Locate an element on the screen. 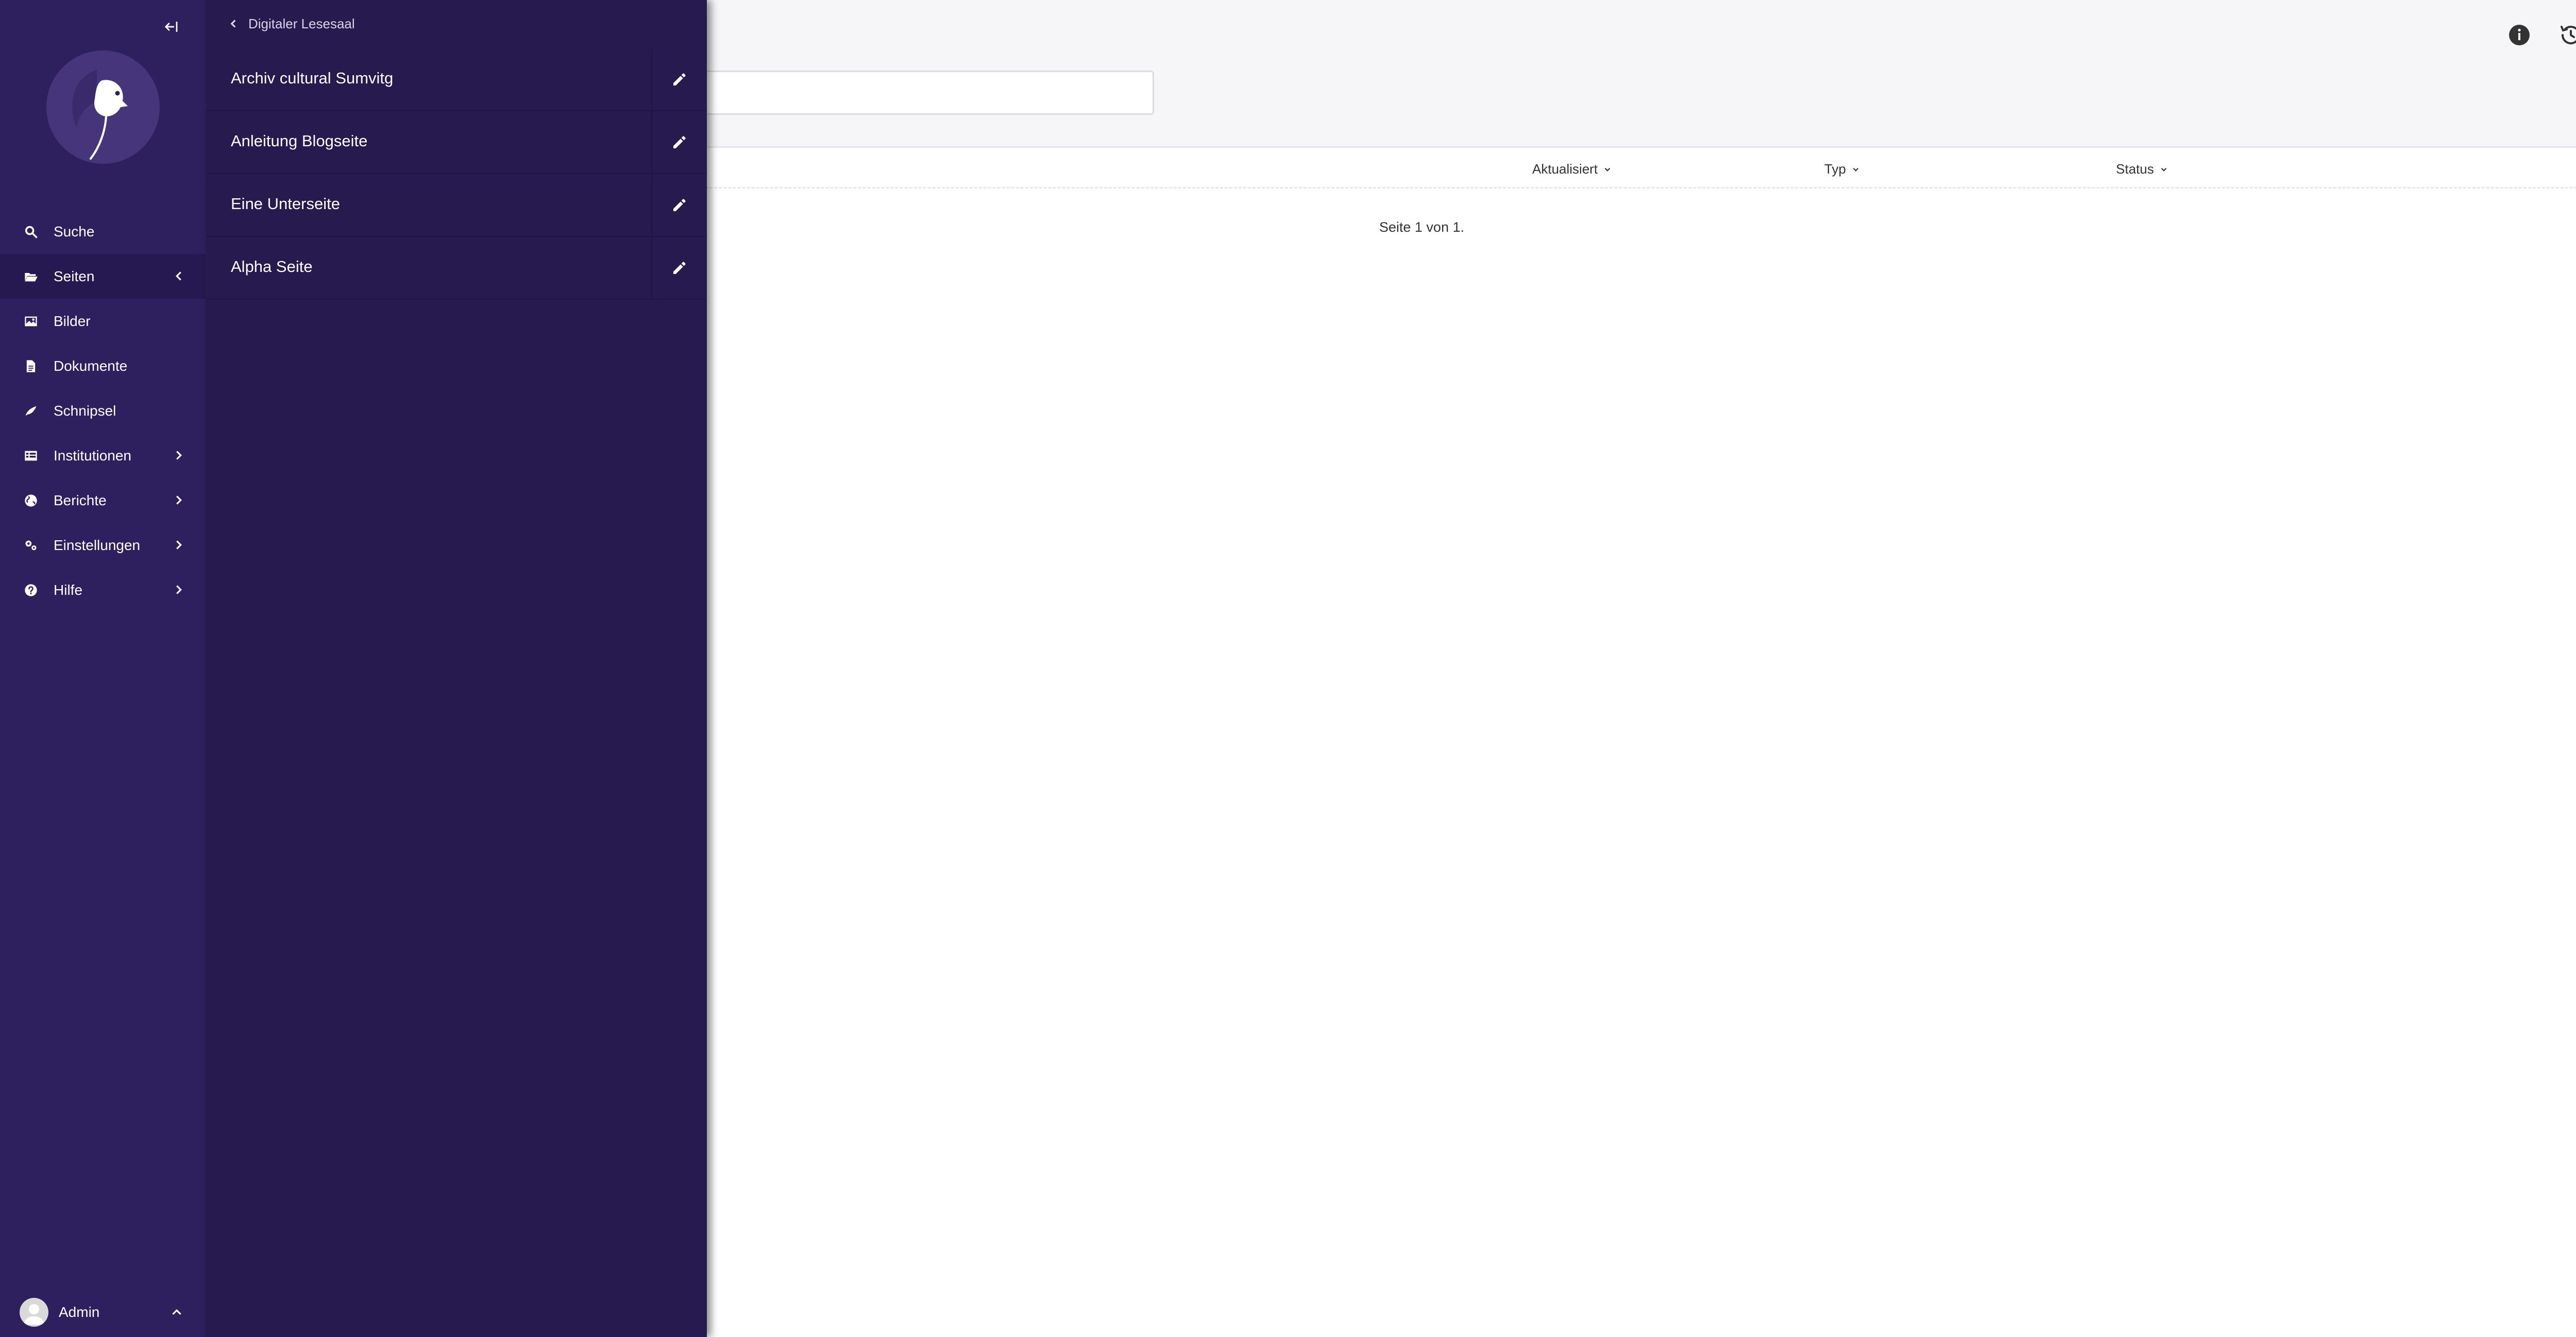  column-updated: Aktualisiert is located at coordinates (1572, 169).